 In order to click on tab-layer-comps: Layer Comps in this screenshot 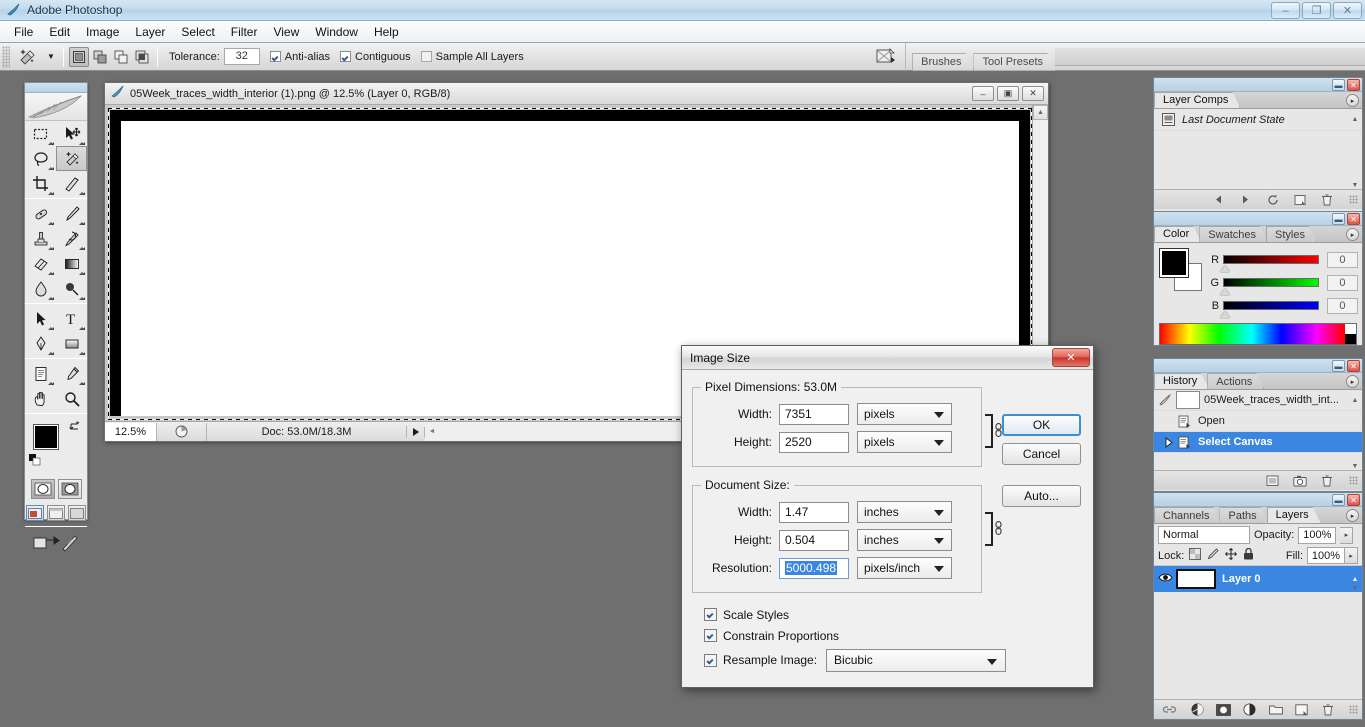, I will do `click(1197, 100)`.